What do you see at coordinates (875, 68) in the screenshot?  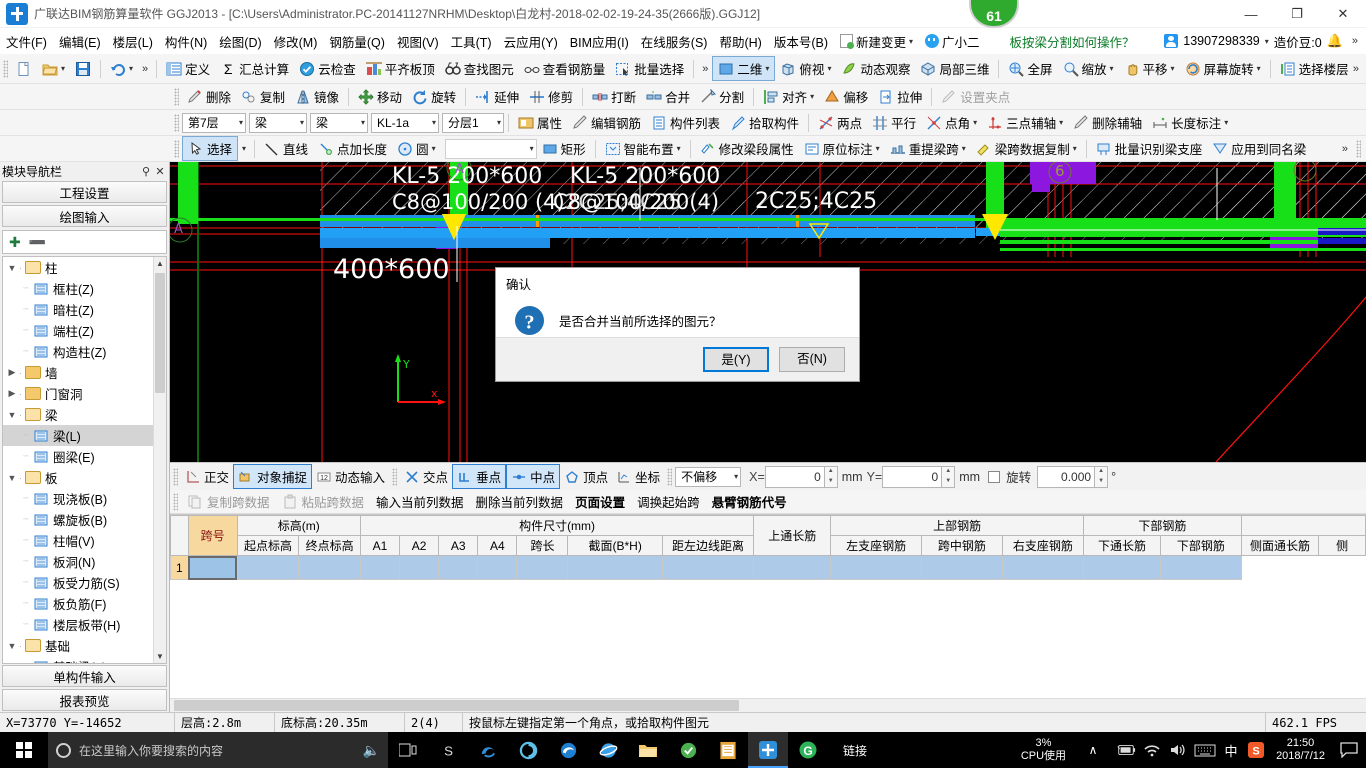 I see `orbit-button: 动态观察` at bounding box center [875, 68].